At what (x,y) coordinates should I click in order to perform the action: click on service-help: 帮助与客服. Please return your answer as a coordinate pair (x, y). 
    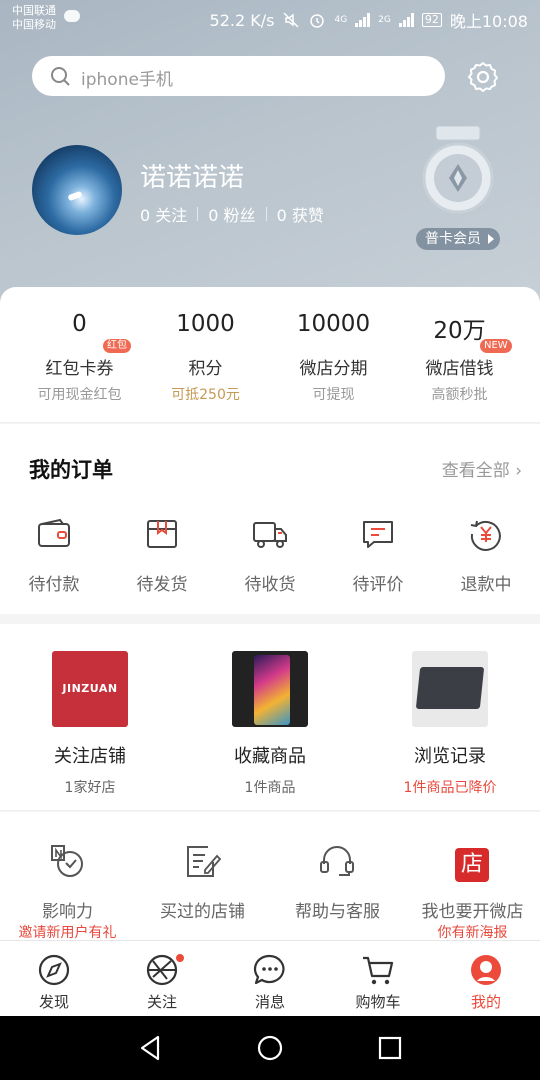
    Looking at the image, I should click on (337, 876).